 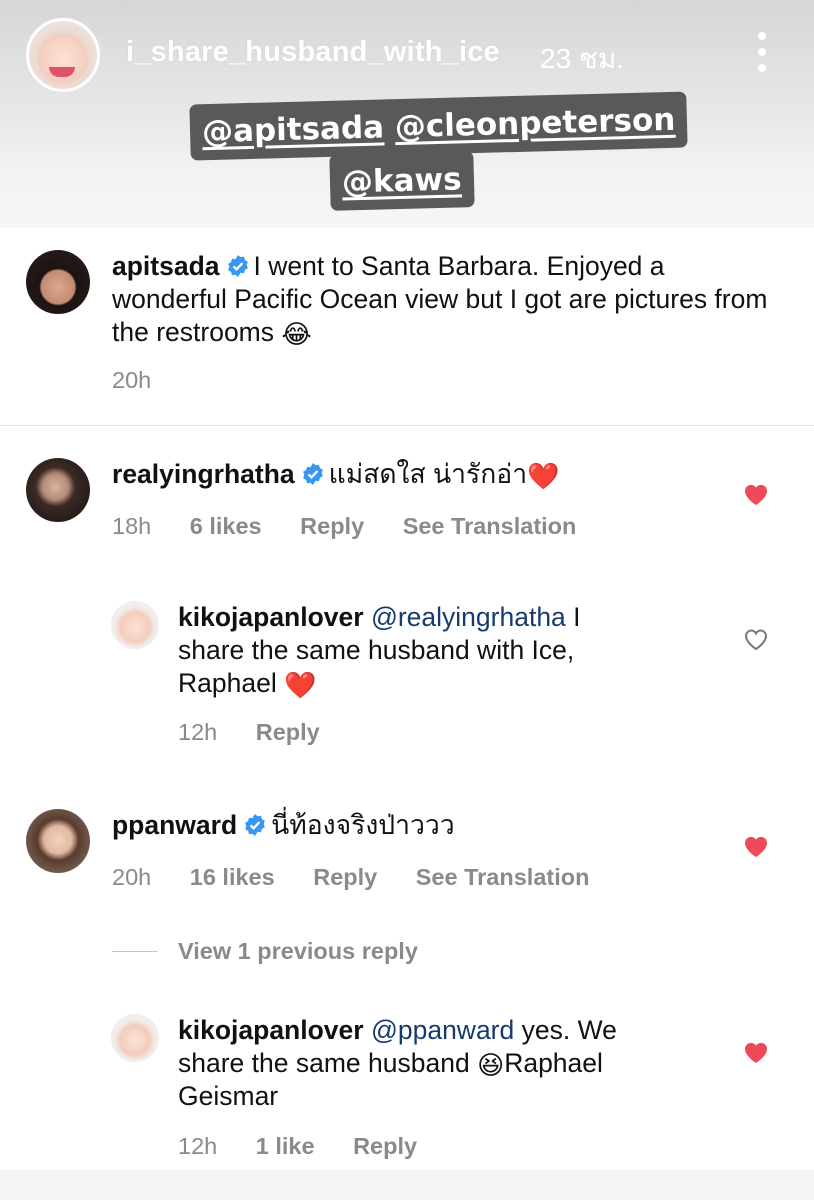 I want to click on story-username: i_share_husband_with_ice, so click(x=313, y=52).